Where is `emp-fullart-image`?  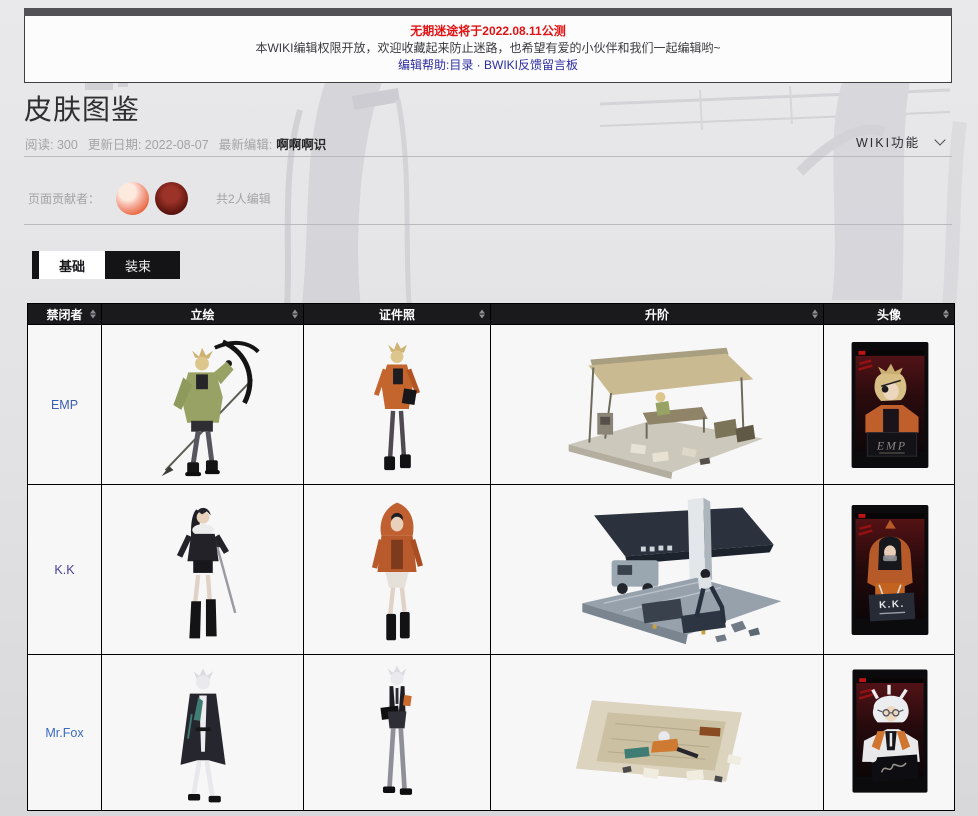 emp-fullart-image is located at coordinates (203, 405).